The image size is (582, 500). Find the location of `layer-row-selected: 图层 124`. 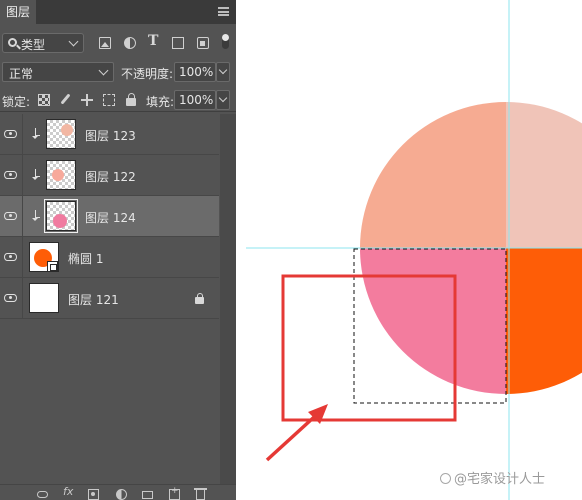

layer-row-selected: 图层 124 is located at coordinates (109, 216).